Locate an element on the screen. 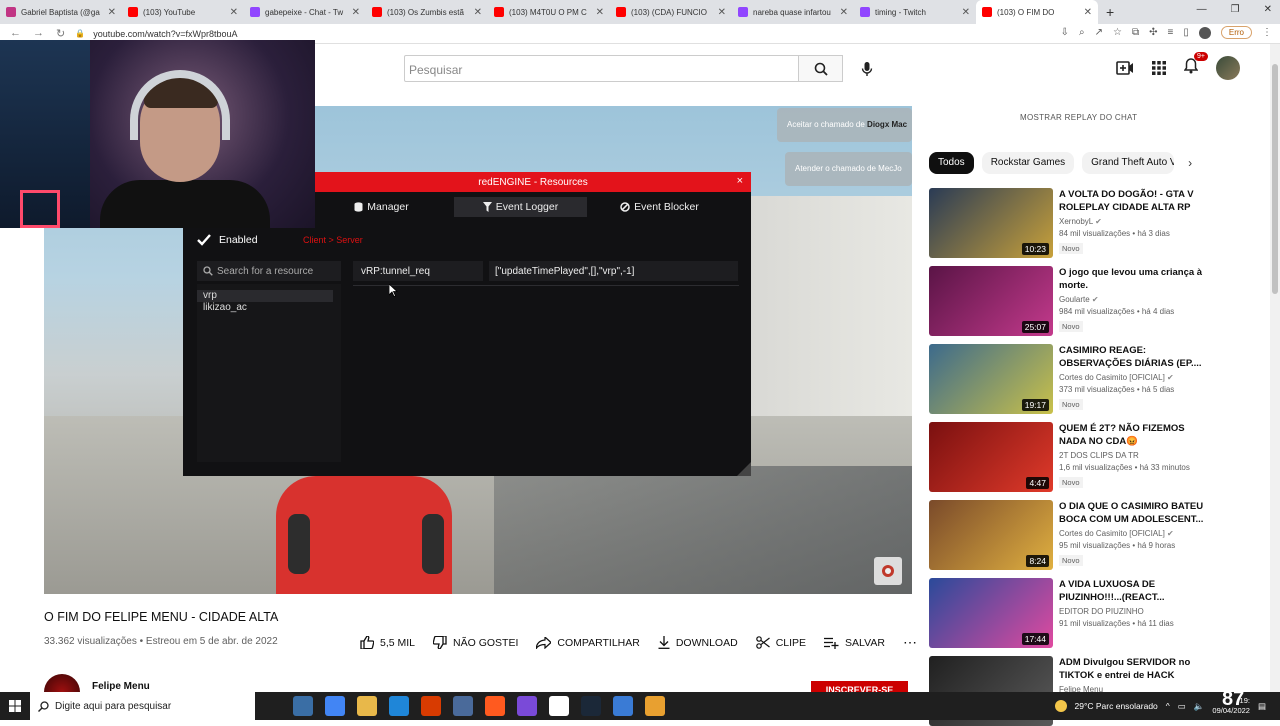 This screenshot has width=1280, height=726. tab-manager: Manager is located at coordinates (381, 207).